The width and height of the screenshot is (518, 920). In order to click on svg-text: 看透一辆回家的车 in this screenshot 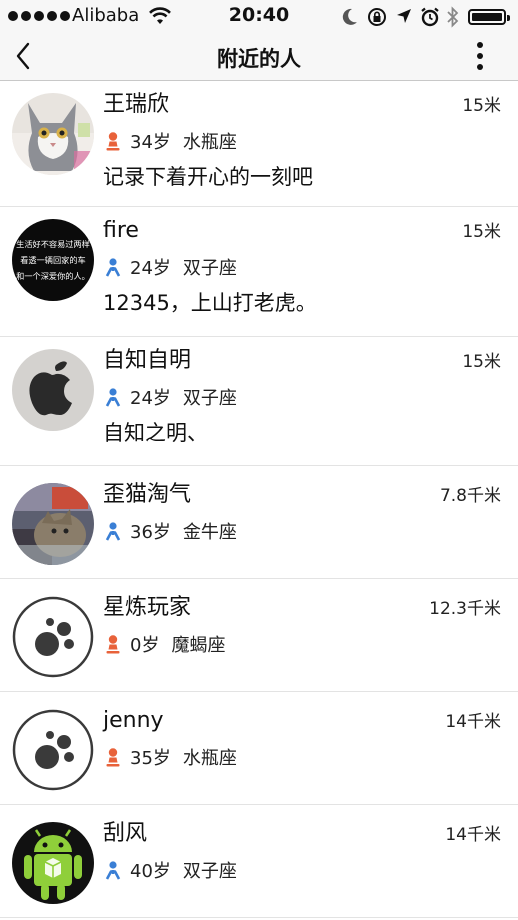, I will do `click(53, 260)`.